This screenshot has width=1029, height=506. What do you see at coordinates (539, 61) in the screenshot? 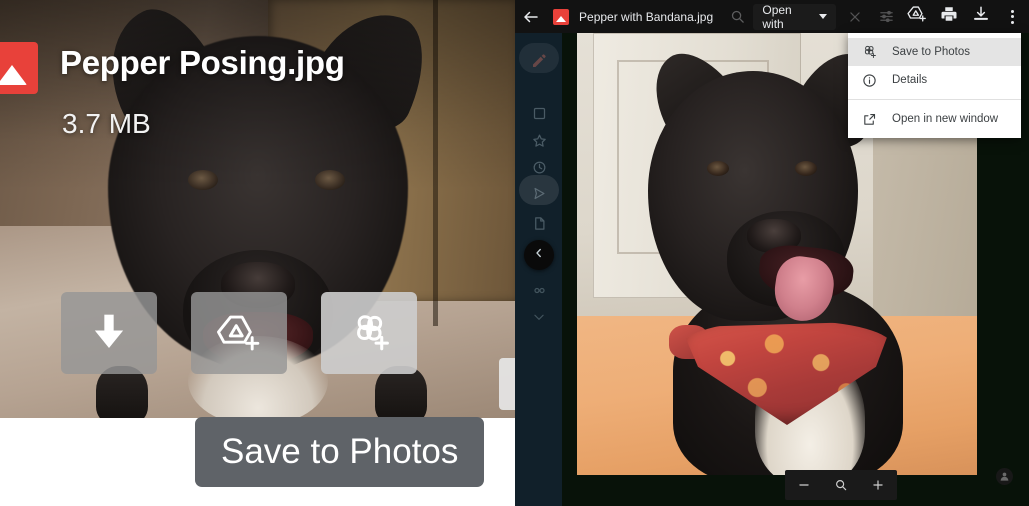
I see `rail-item-edit` at bounding box center [539, 61].